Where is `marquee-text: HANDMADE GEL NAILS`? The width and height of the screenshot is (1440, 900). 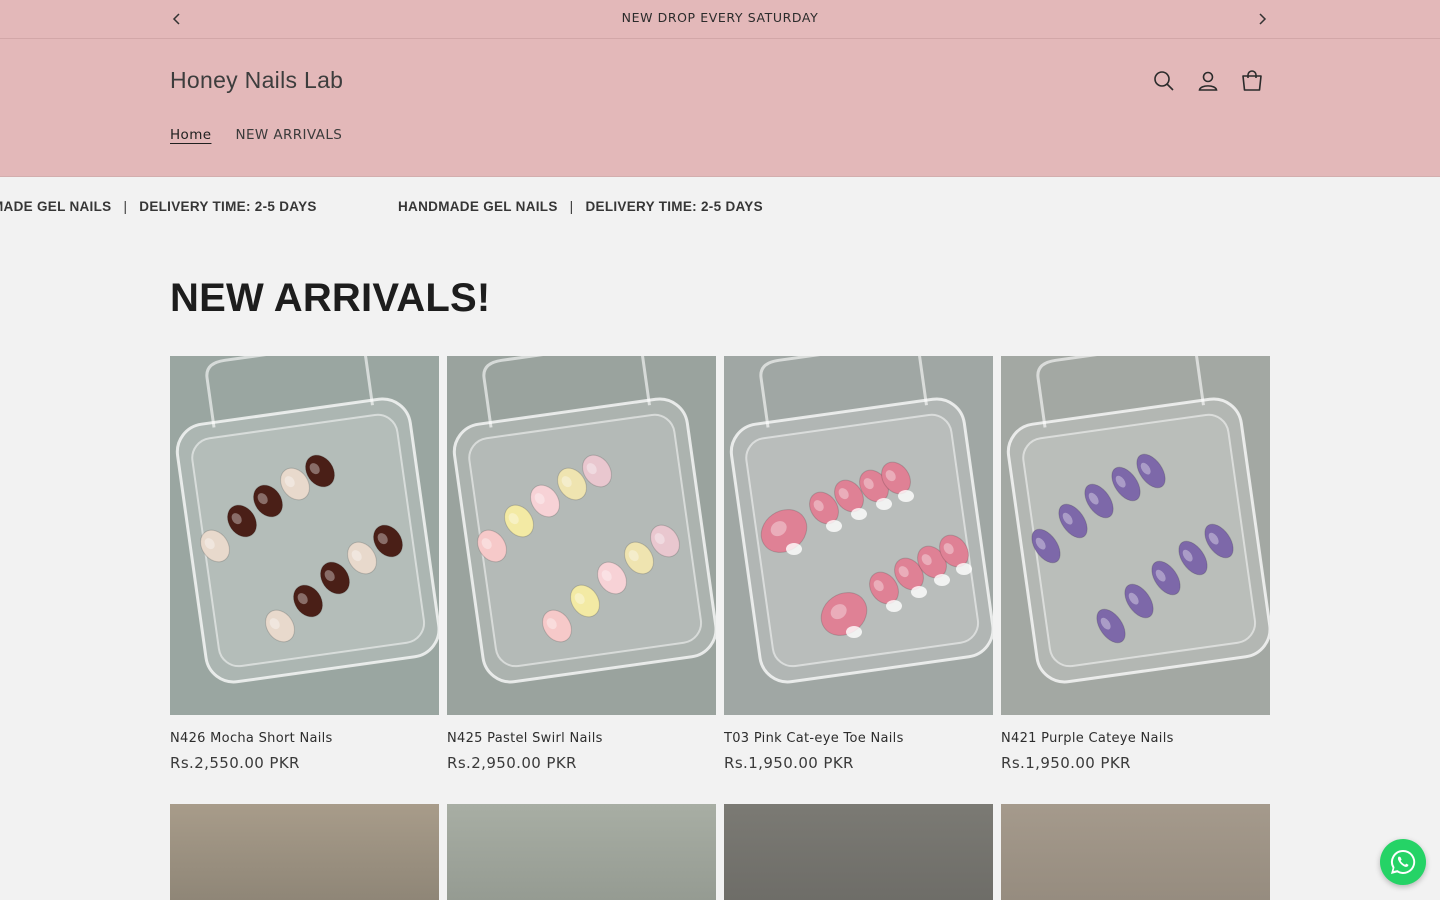
marquee-text: HANDMADE GEL NAILS is located at coordinates (478, 206).